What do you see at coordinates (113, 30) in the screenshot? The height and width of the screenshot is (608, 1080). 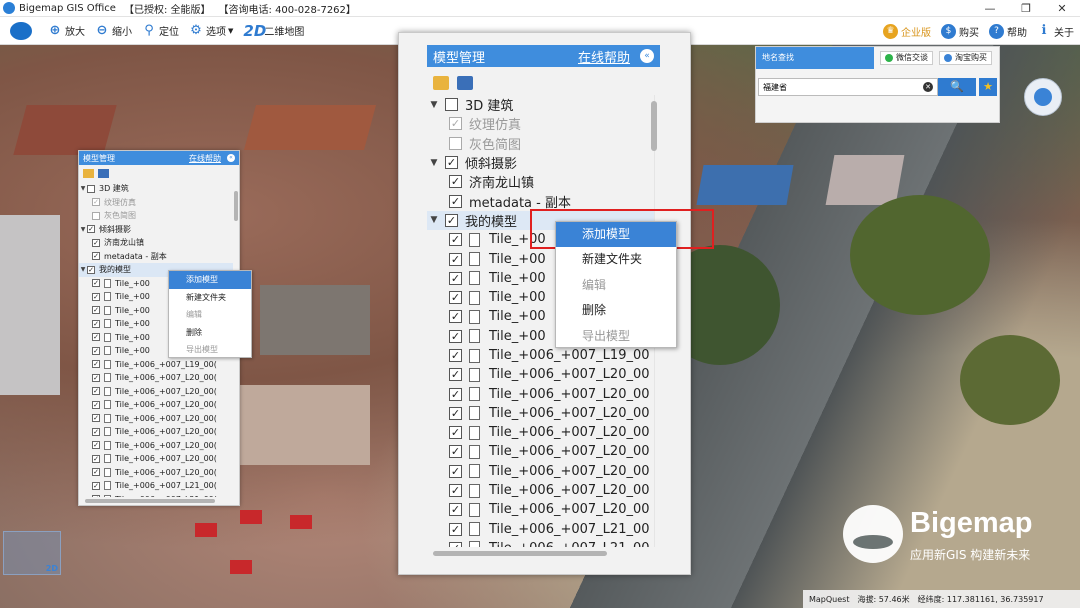 I see `zoom-out-button: ⊖ 缩小` at bounding box center [113, 30].